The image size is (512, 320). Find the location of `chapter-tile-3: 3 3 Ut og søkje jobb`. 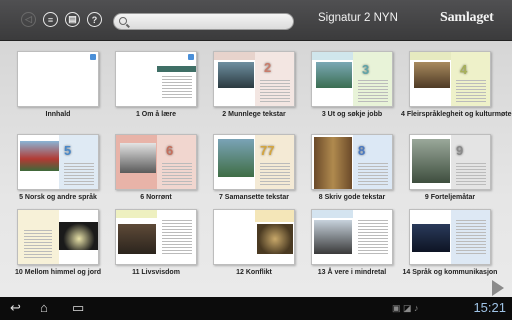

chapter-tile-3: 3 3 Ut og søkje jobb is located at coordinates (352, 84).